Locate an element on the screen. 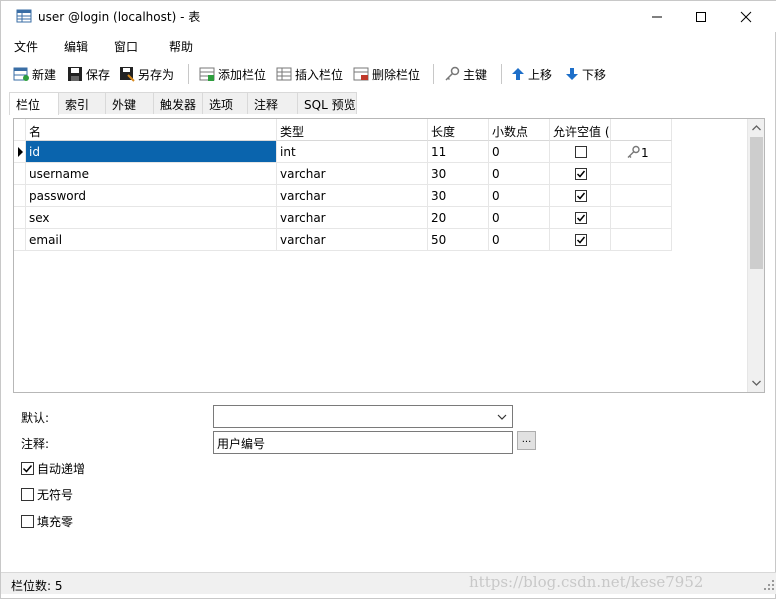 The image size is (776, 599). comment-input: 用户编号 is located at coordinates (363, 442).